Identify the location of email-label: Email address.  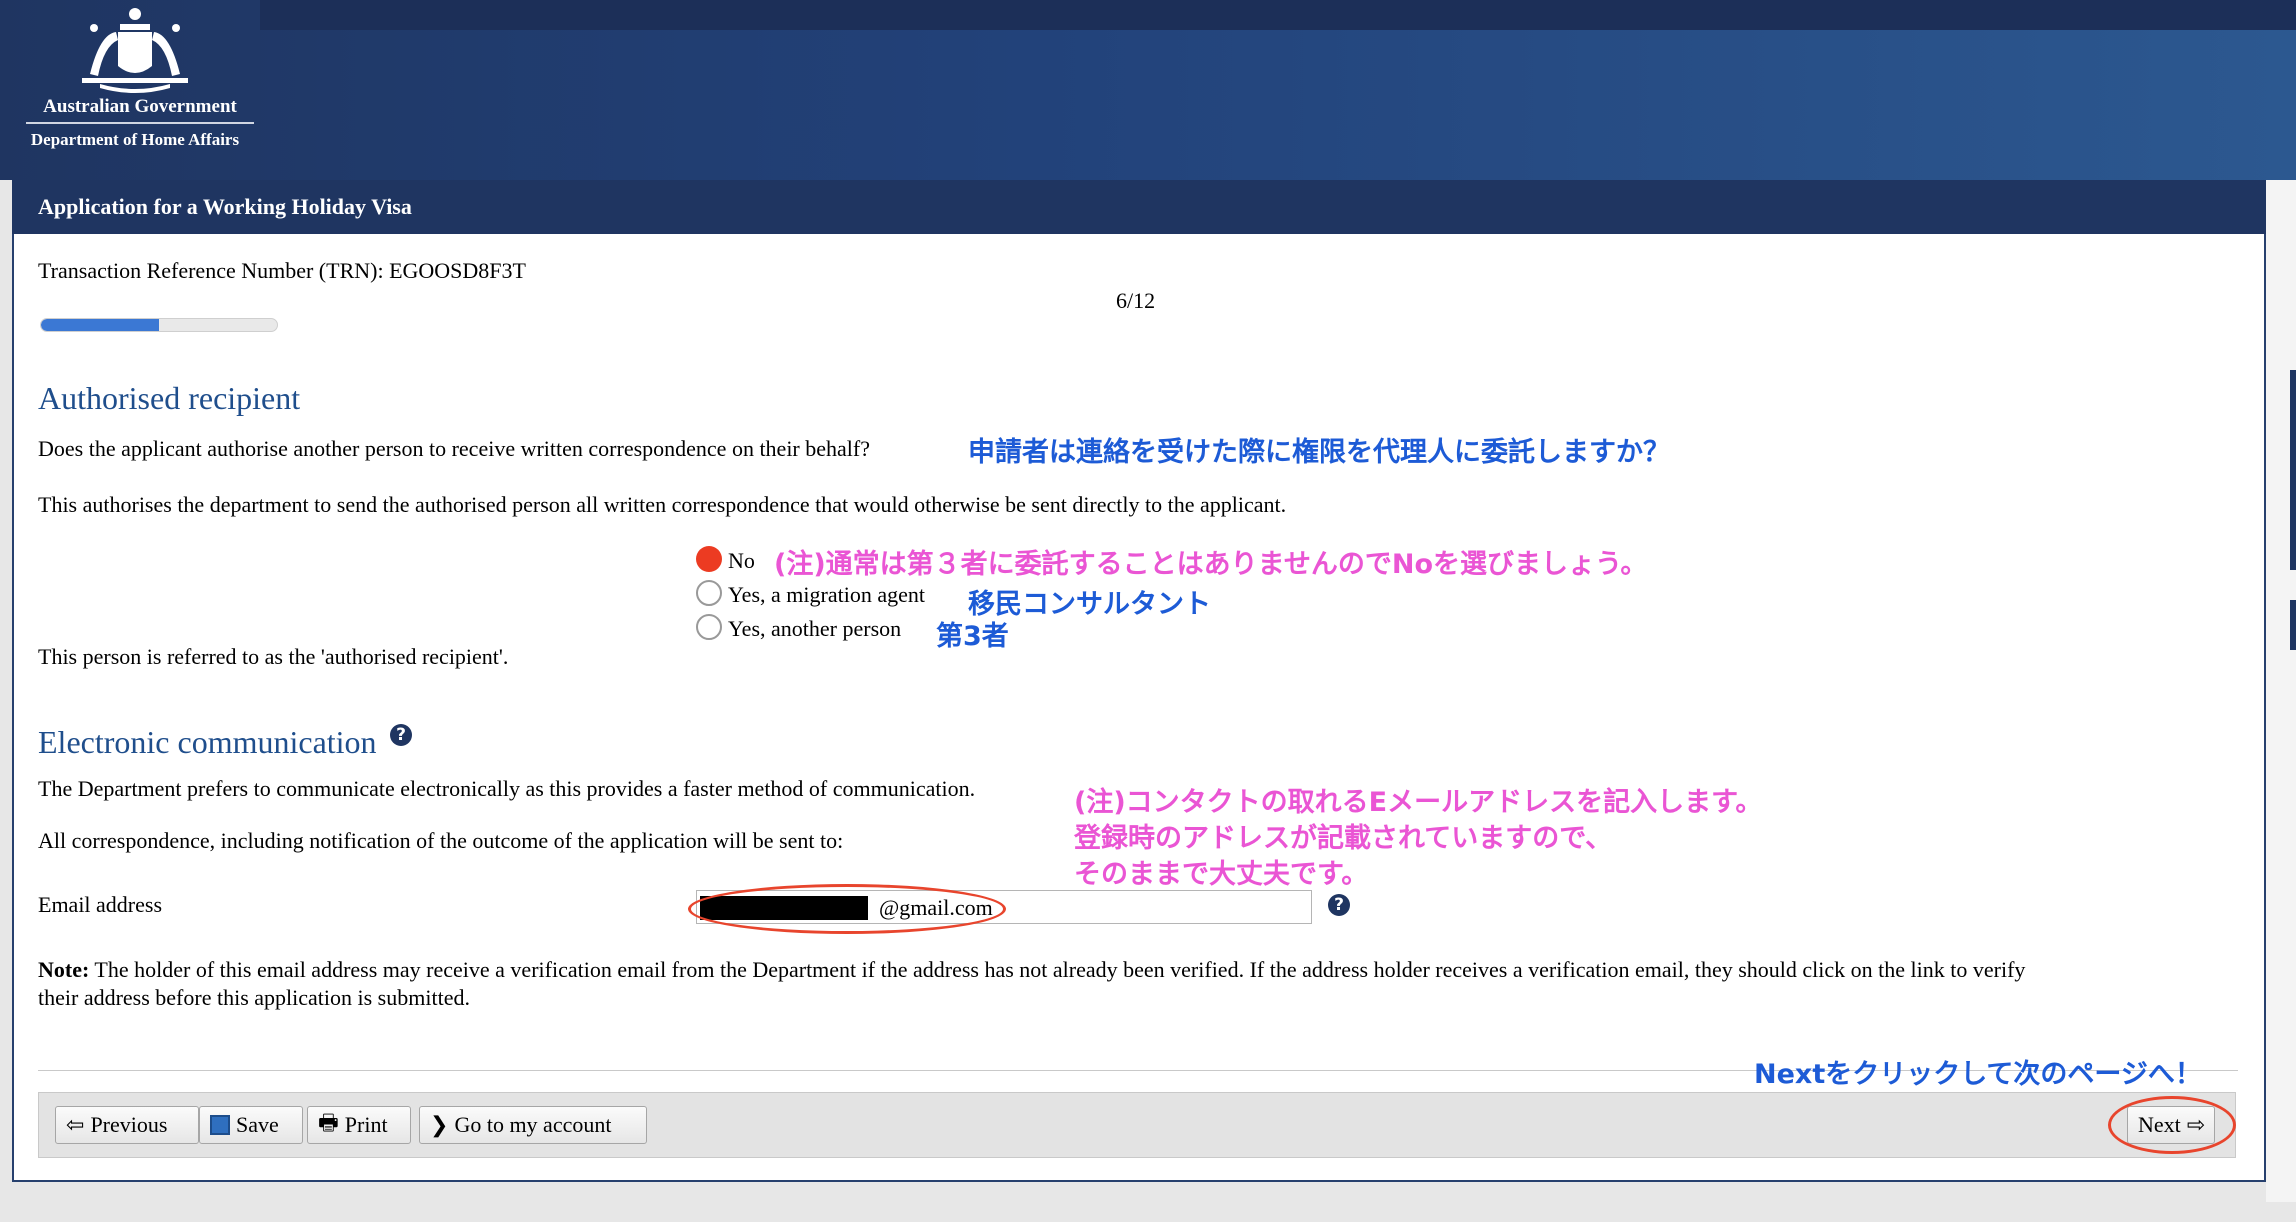
(100, 904).